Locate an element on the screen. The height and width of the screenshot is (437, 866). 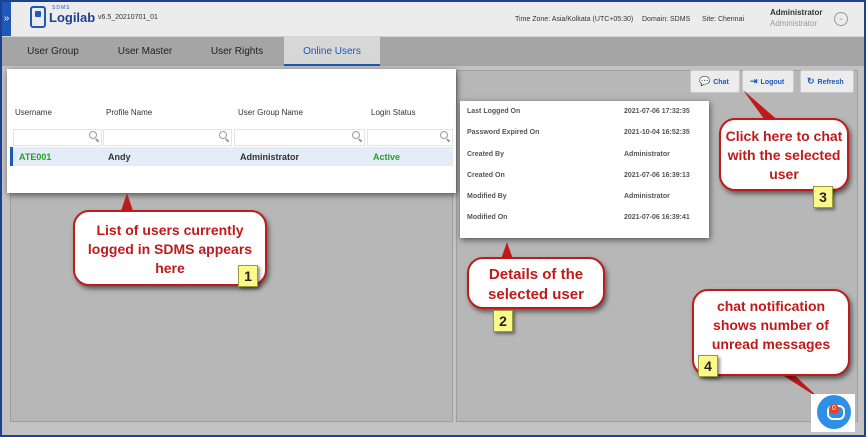
logout-icon: ⇥ is located at coordinates (754, 81).